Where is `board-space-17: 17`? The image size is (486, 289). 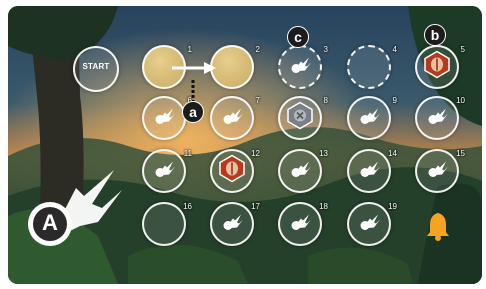
board-space-17: 17 is located at coordinates (235, 224).